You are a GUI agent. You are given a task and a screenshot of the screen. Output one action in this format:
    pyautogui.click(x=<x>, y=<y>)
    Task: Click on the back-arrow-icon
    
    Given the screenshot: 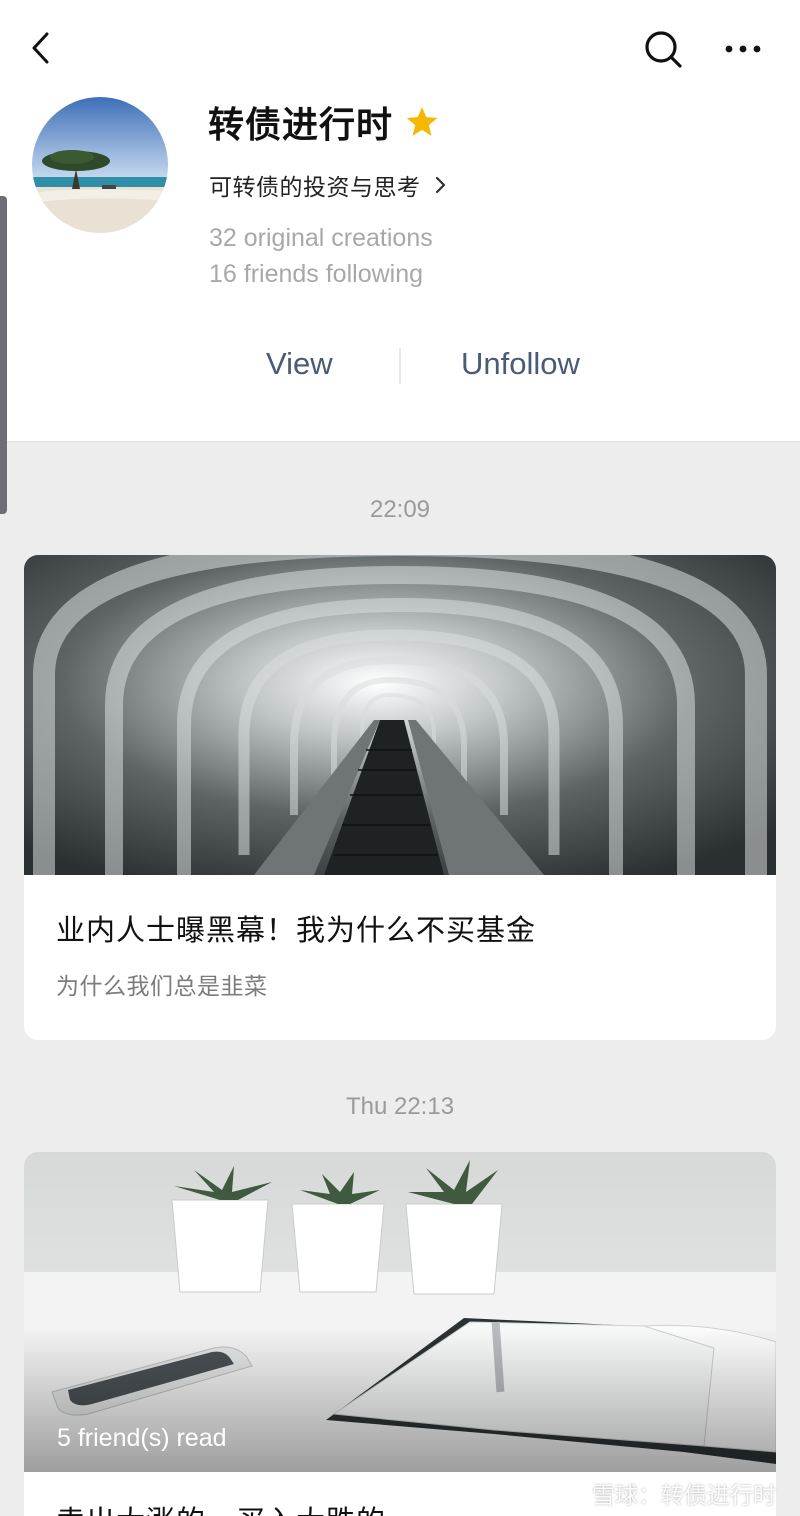 What is the action you would take?
    pyautogui.click(x=42, y=48)
    